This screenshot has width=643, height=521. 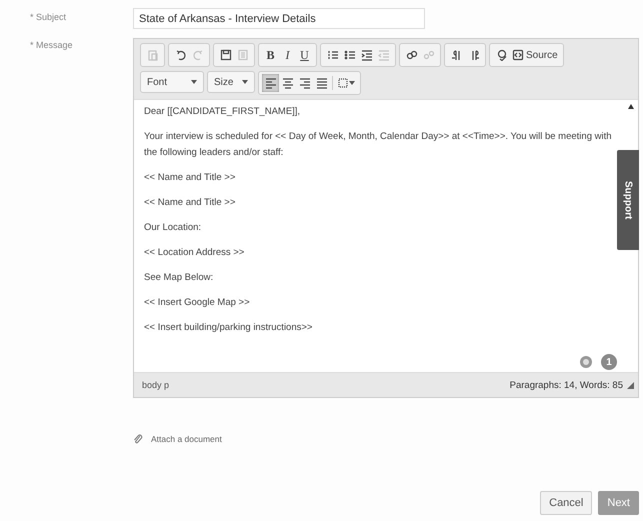 What do you see at coordinates (179, 278) in the screenshot?
I see `paragraph: See Map Below:` at bounding box center [179, 278].